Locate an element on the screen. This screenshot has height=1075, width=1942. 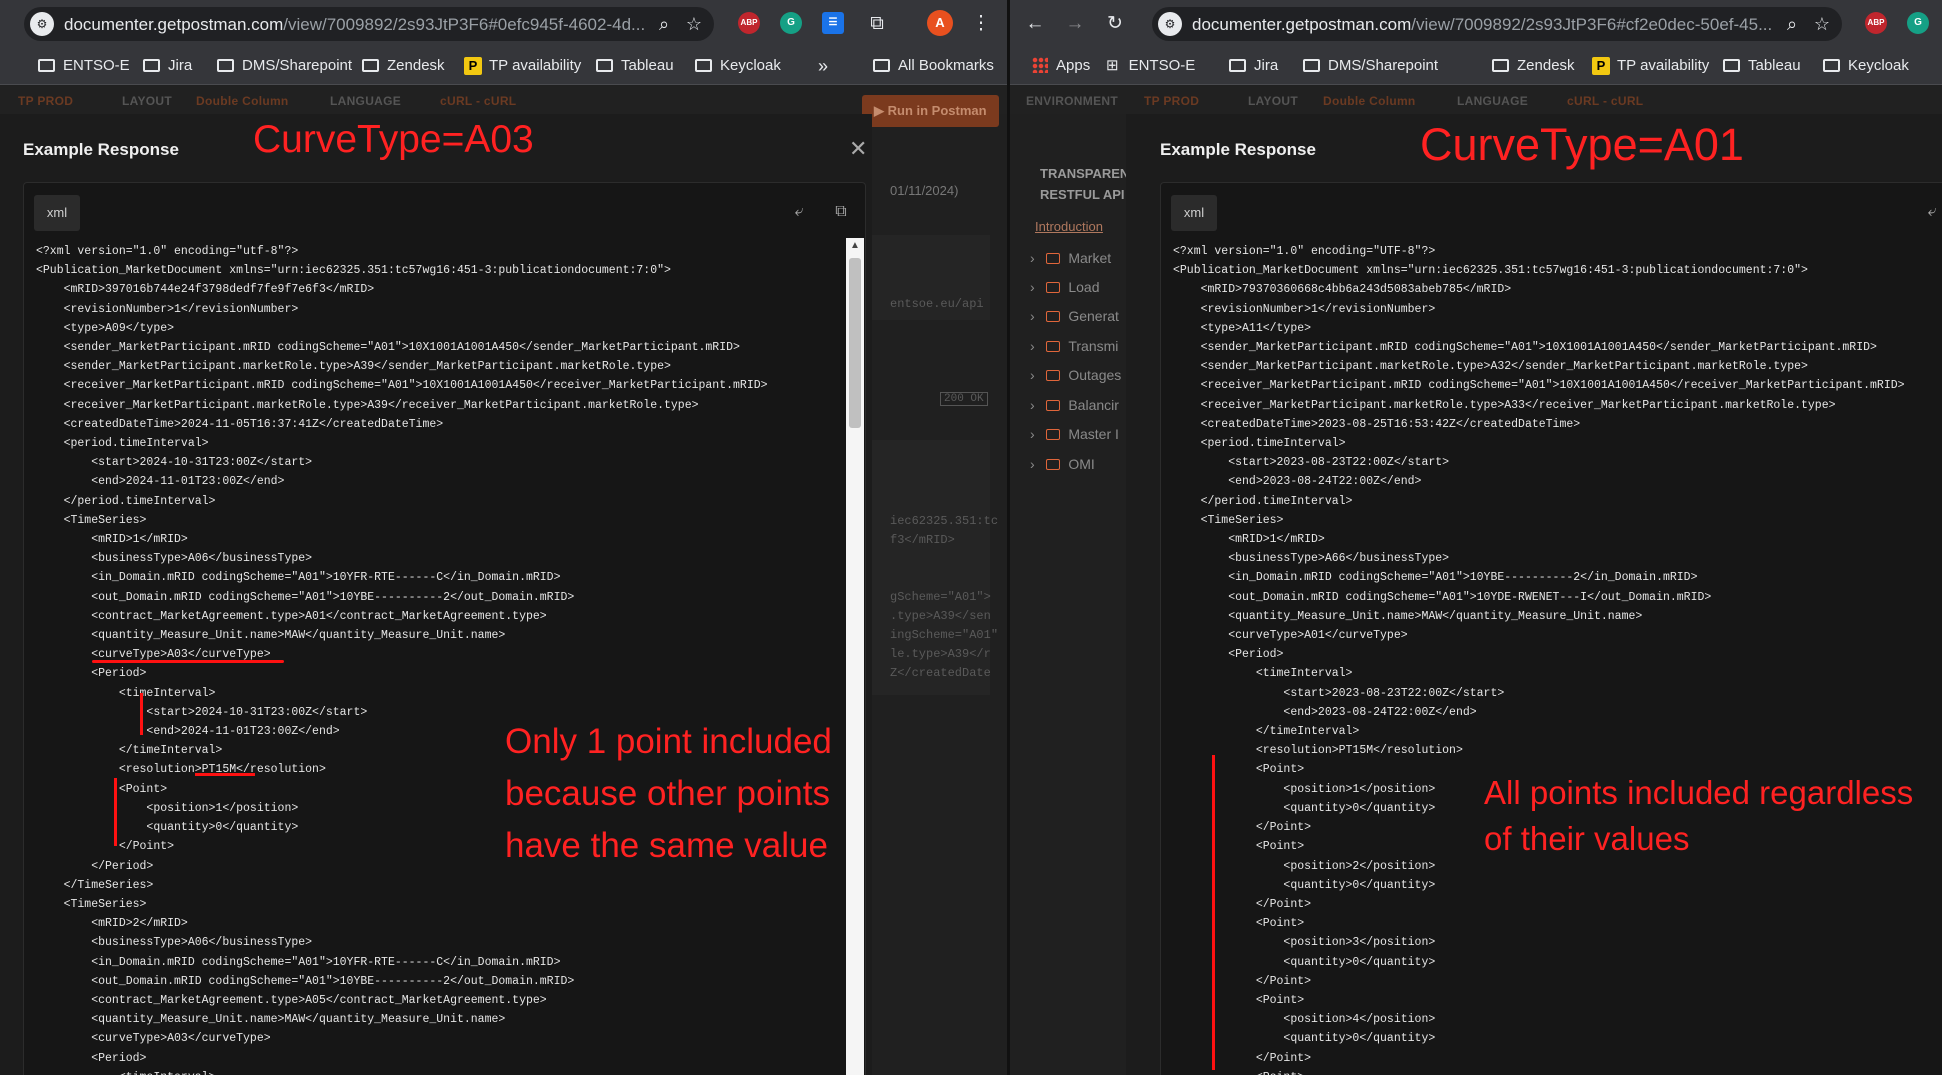
sidebar-item-market: › Market is located at coordinates (1070, 258).